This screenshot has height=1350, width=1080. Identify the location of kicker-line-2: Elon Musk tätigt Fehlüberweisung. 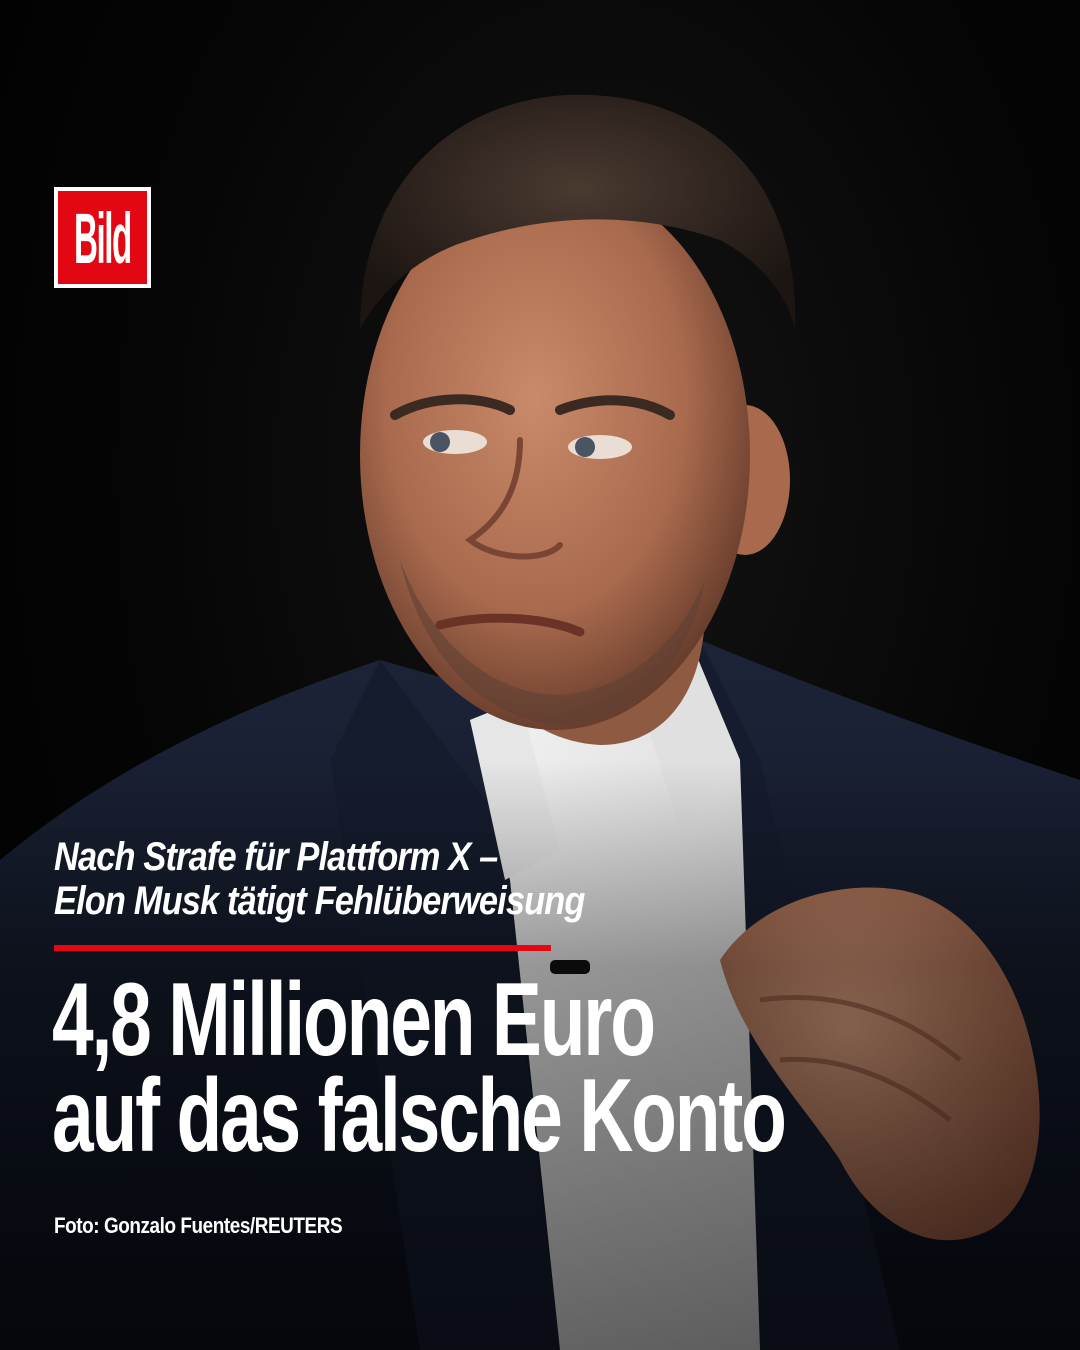
(319, 901).